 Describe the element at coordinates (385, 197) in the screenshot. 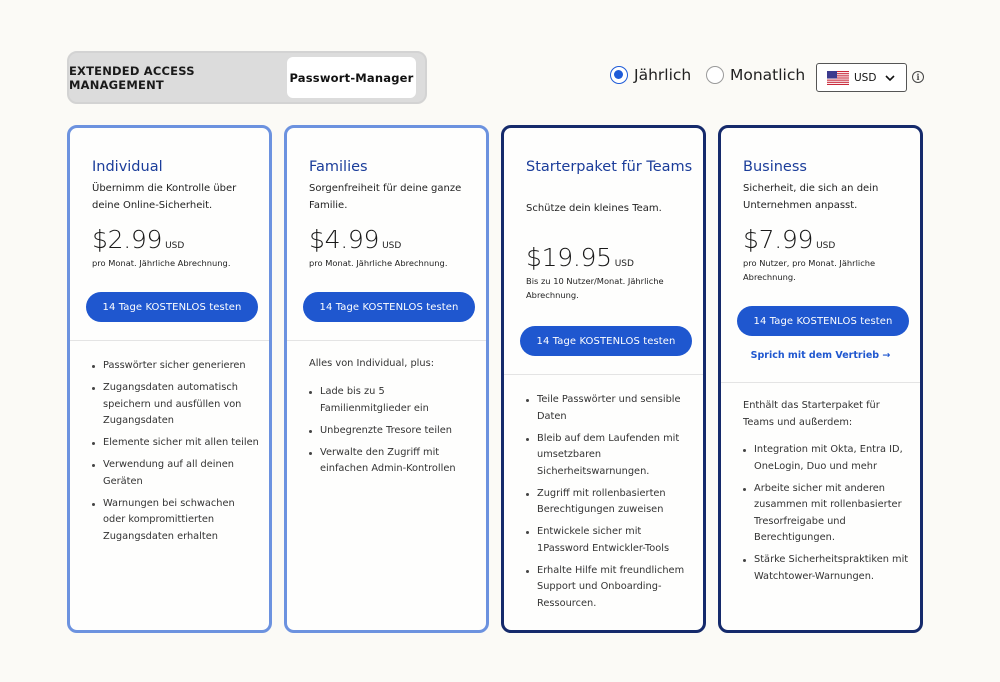

I see `plan-description: Sorgenfreiheit für deine ganze Familie.` at that location.